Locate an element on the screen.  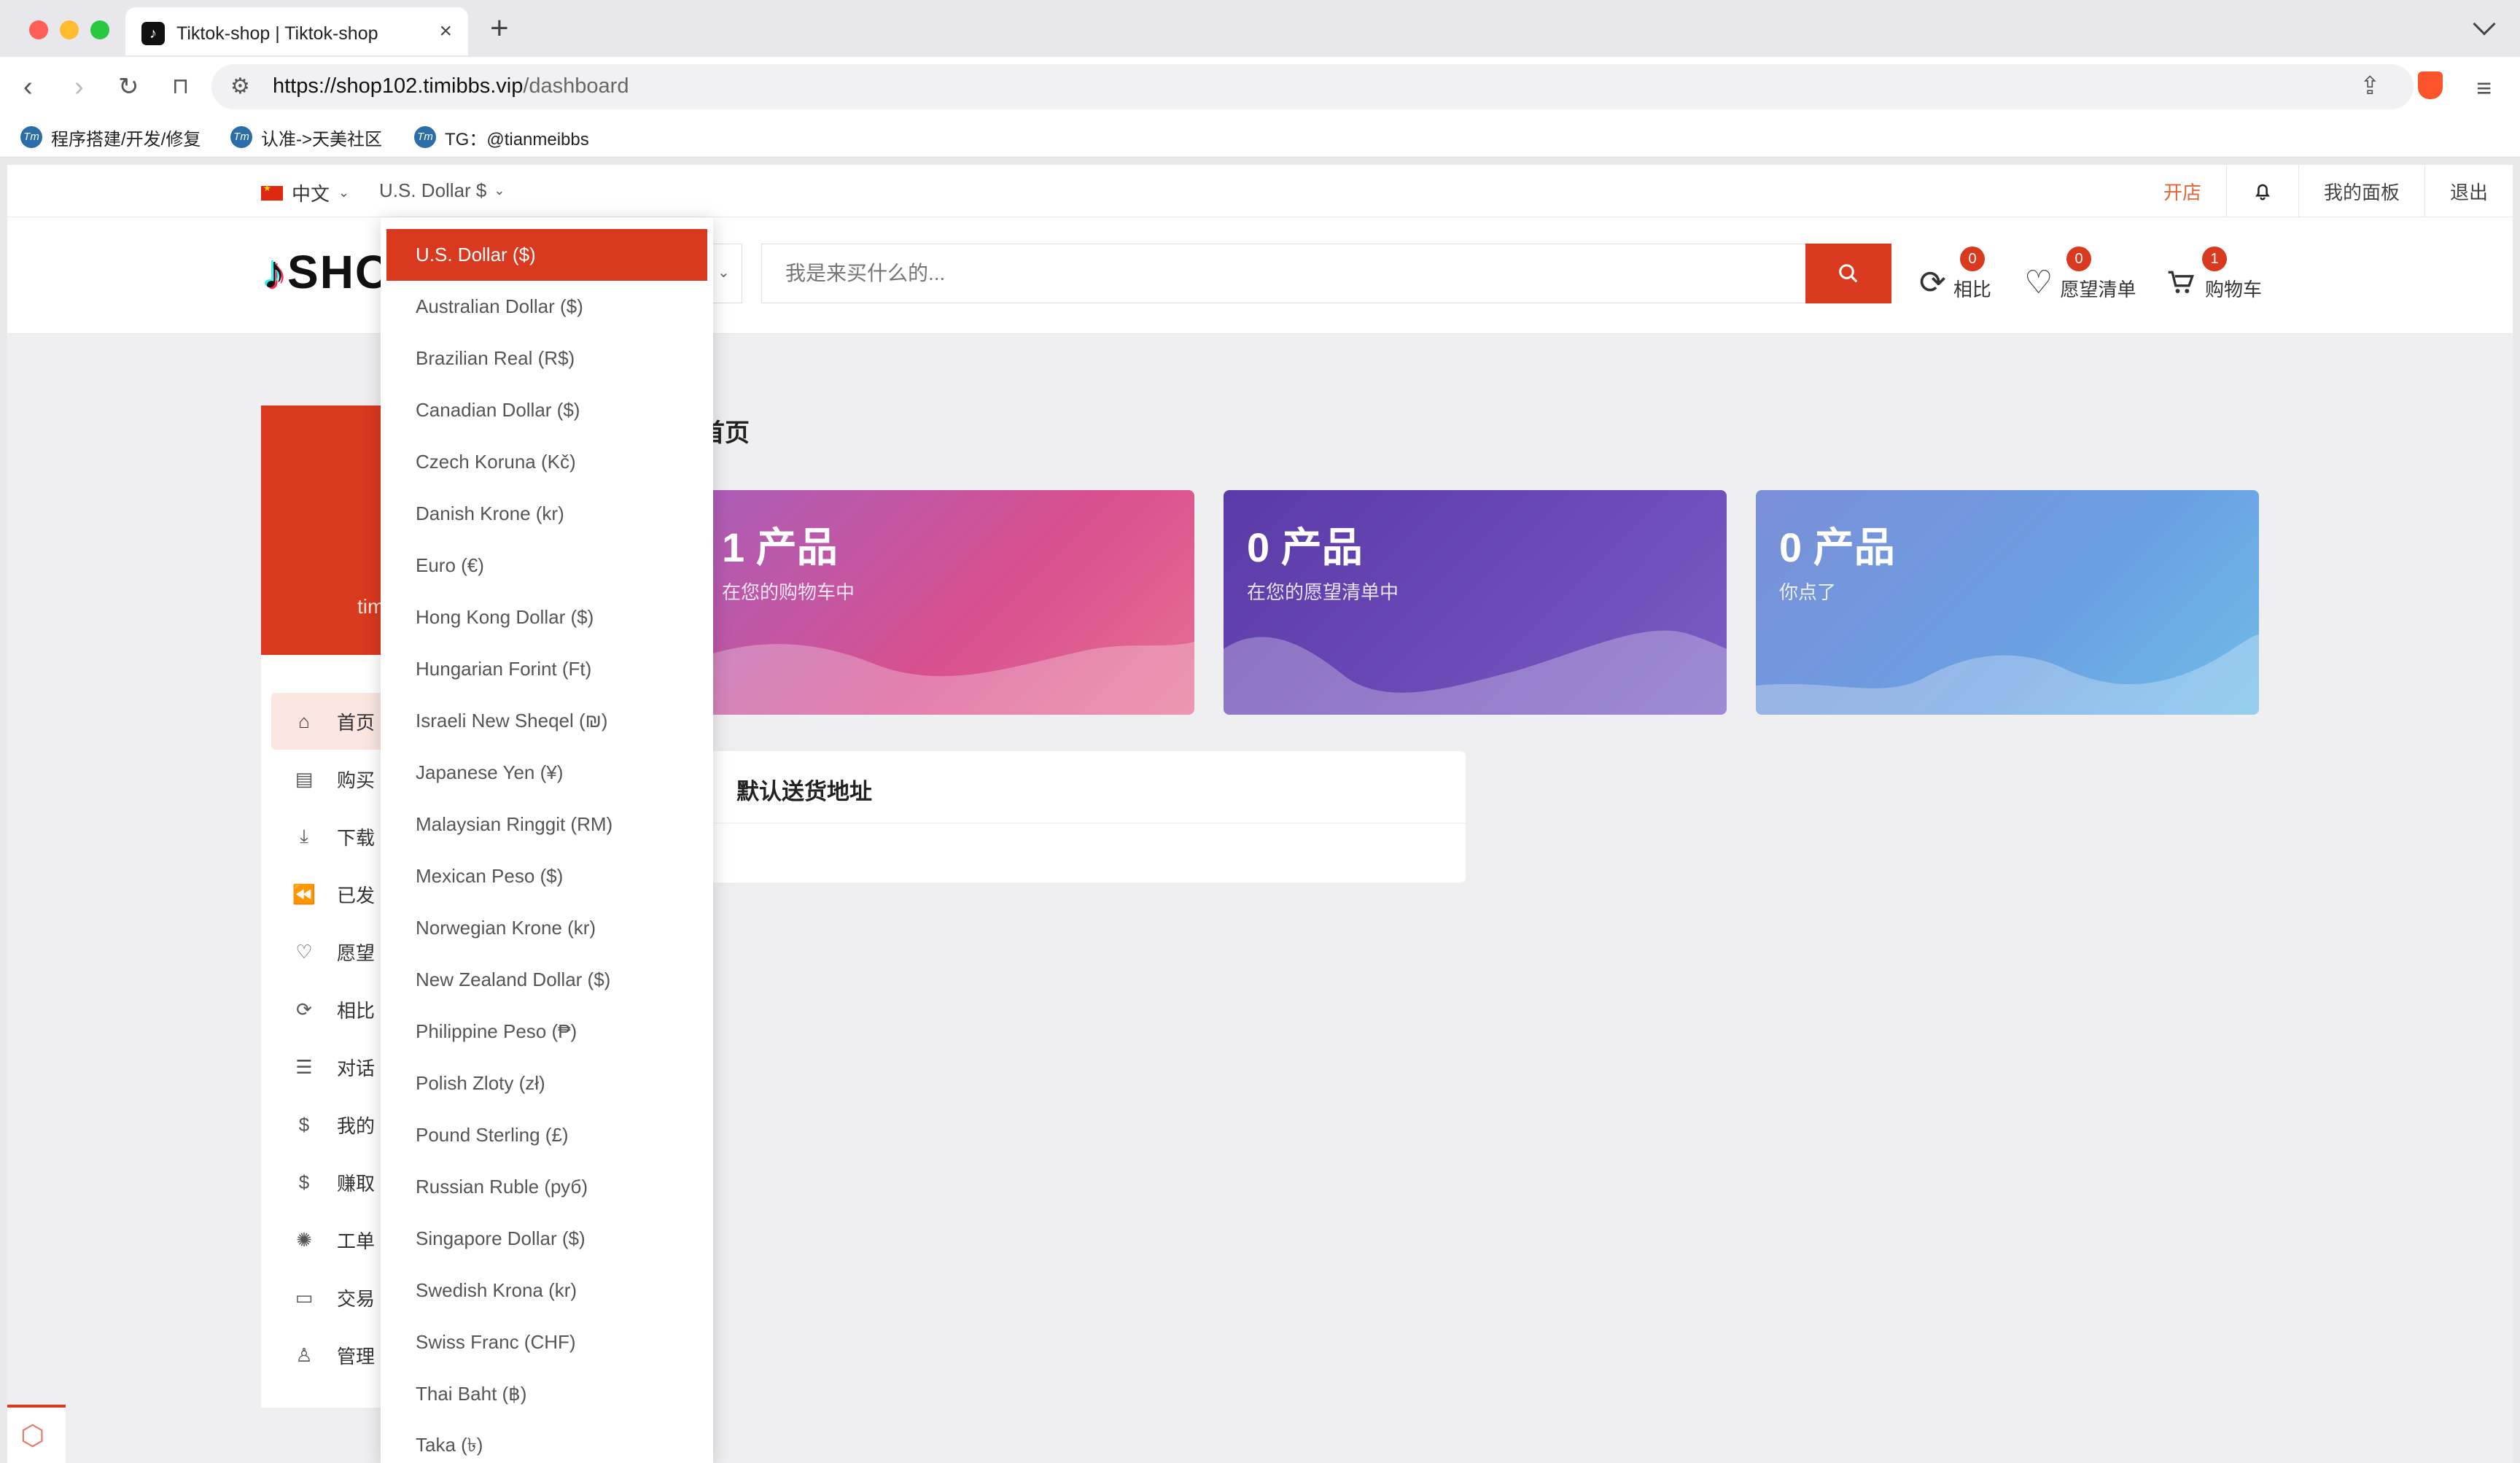
back-icon: ‹ is located at coordinates (28, 87).